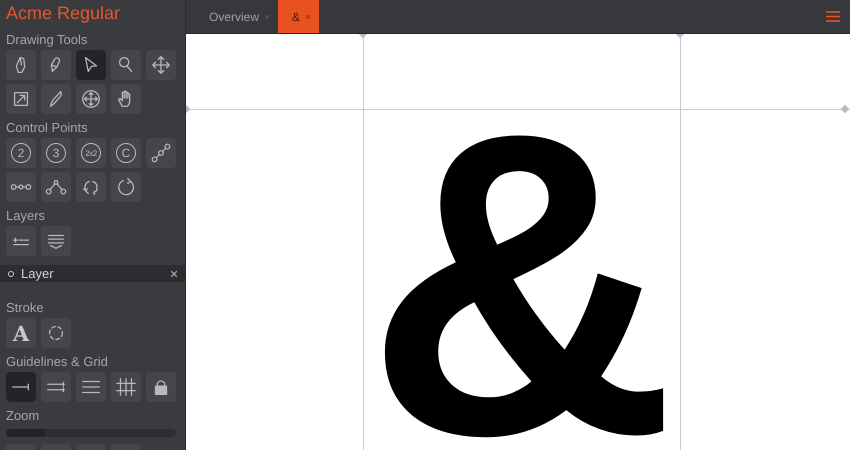  Describe the element at coordinates (25, 307) in the screenshot. I see `section-title: Stroke` at that location.